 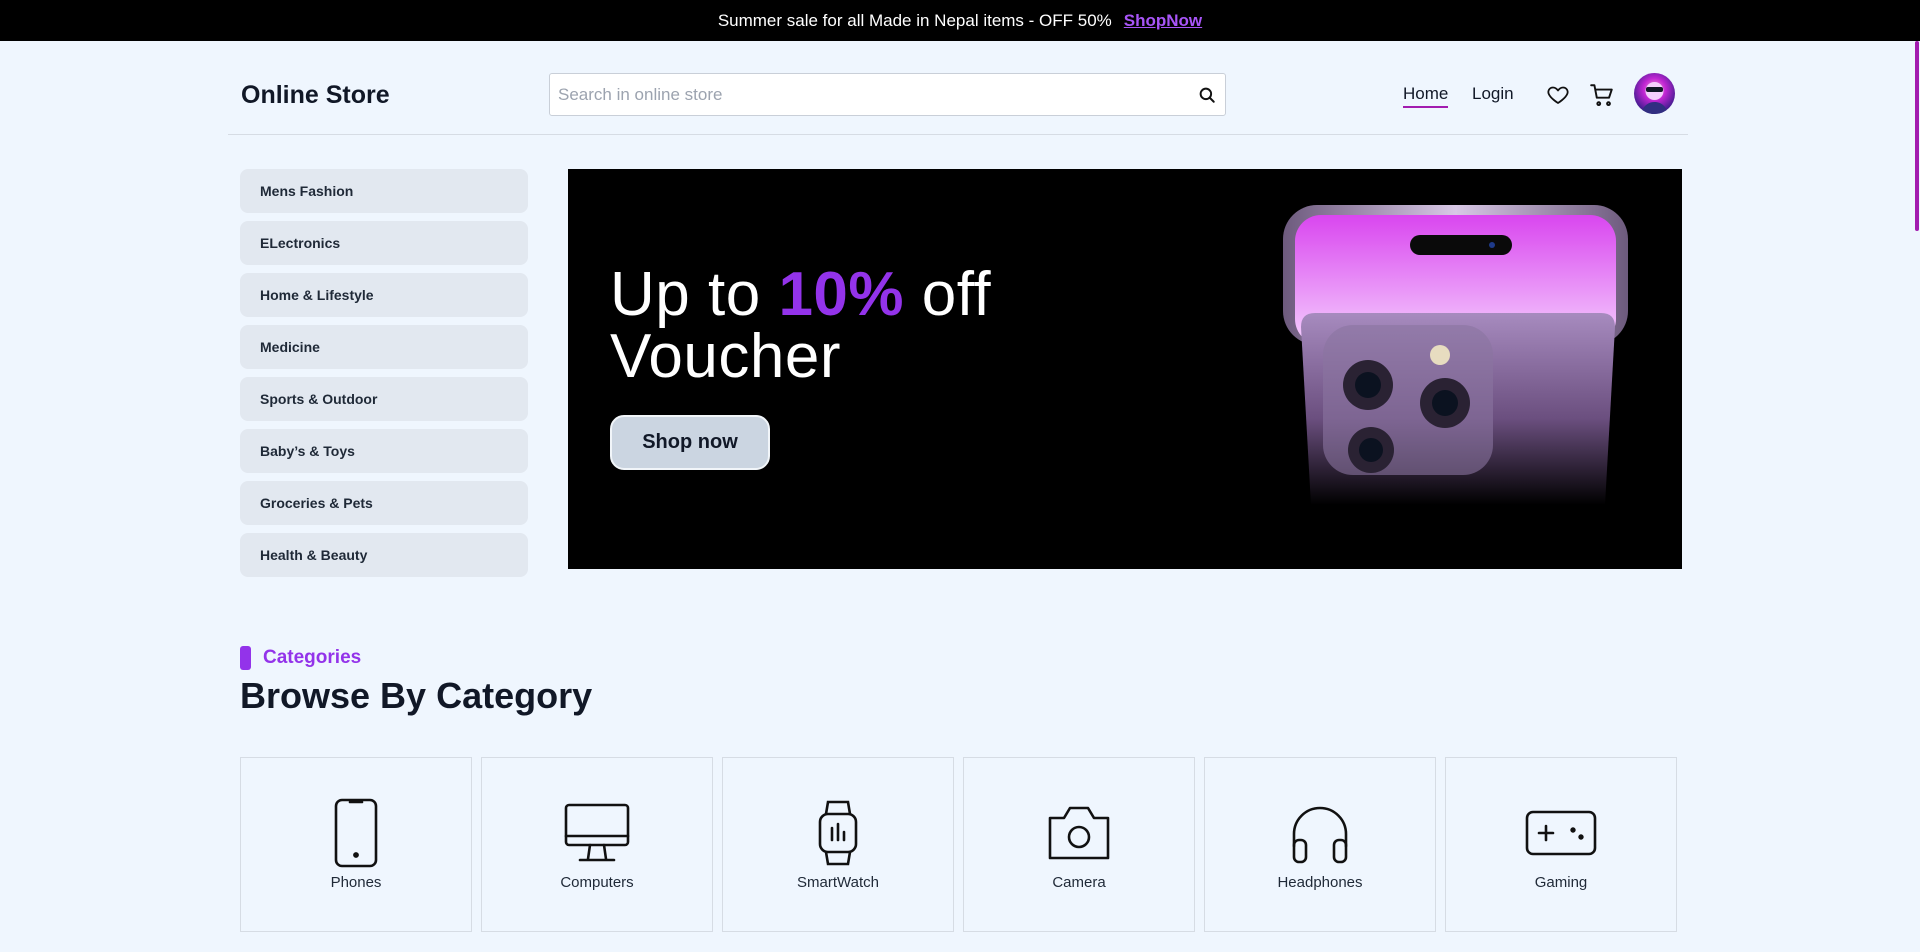 I want to click on shop-now-link: ShopNow, so click(x=1163, y=21).